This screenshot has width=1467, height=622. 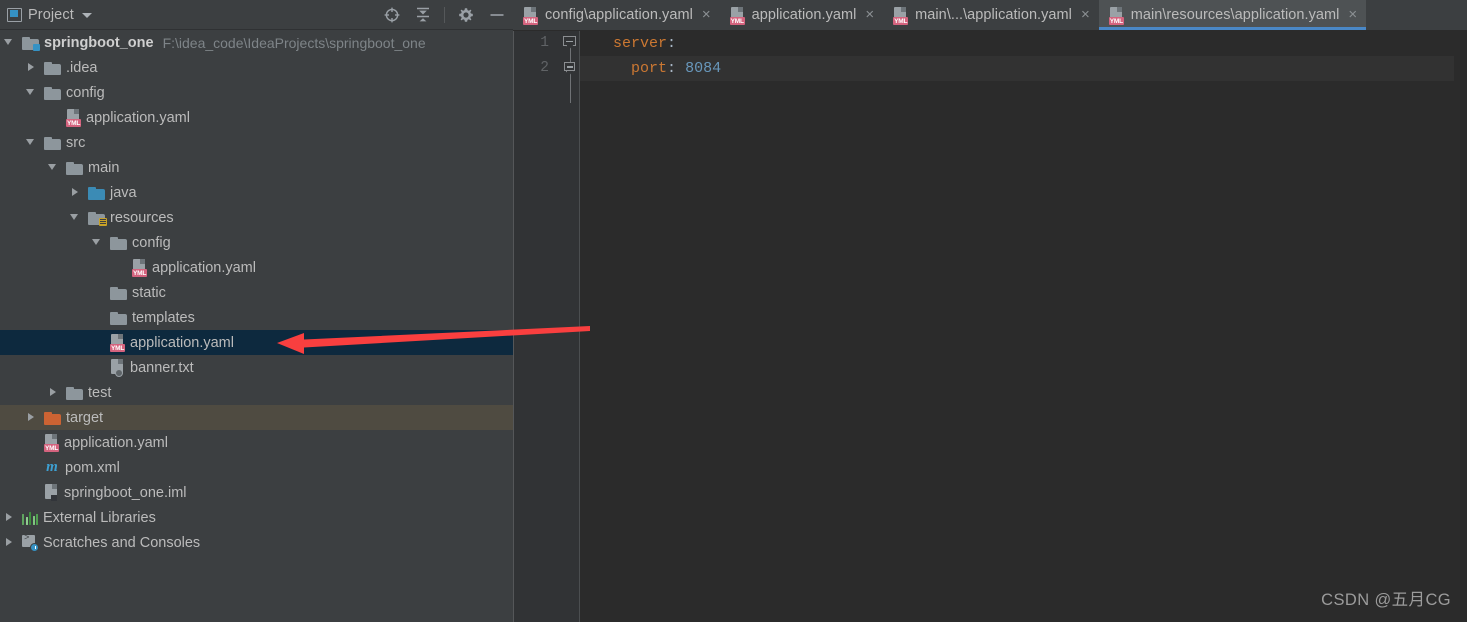 I want to click on chevron-down-icon, so click(x=86, y=15).